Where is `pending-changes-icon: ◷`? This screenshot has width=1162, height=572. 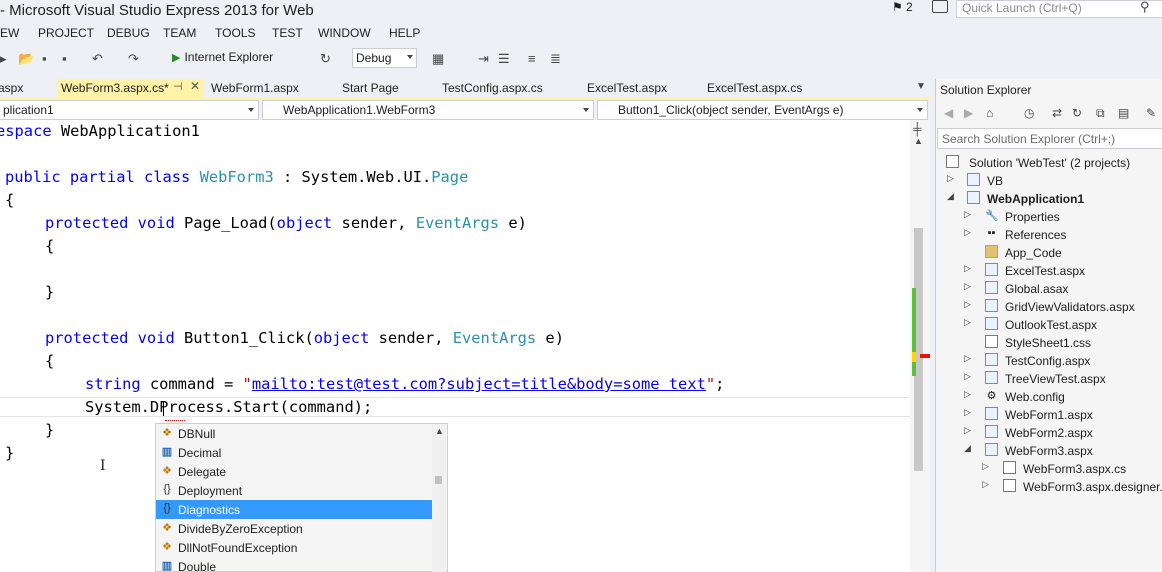
pending-changes-icon: ◷ is located at coordinates (1029, 113).